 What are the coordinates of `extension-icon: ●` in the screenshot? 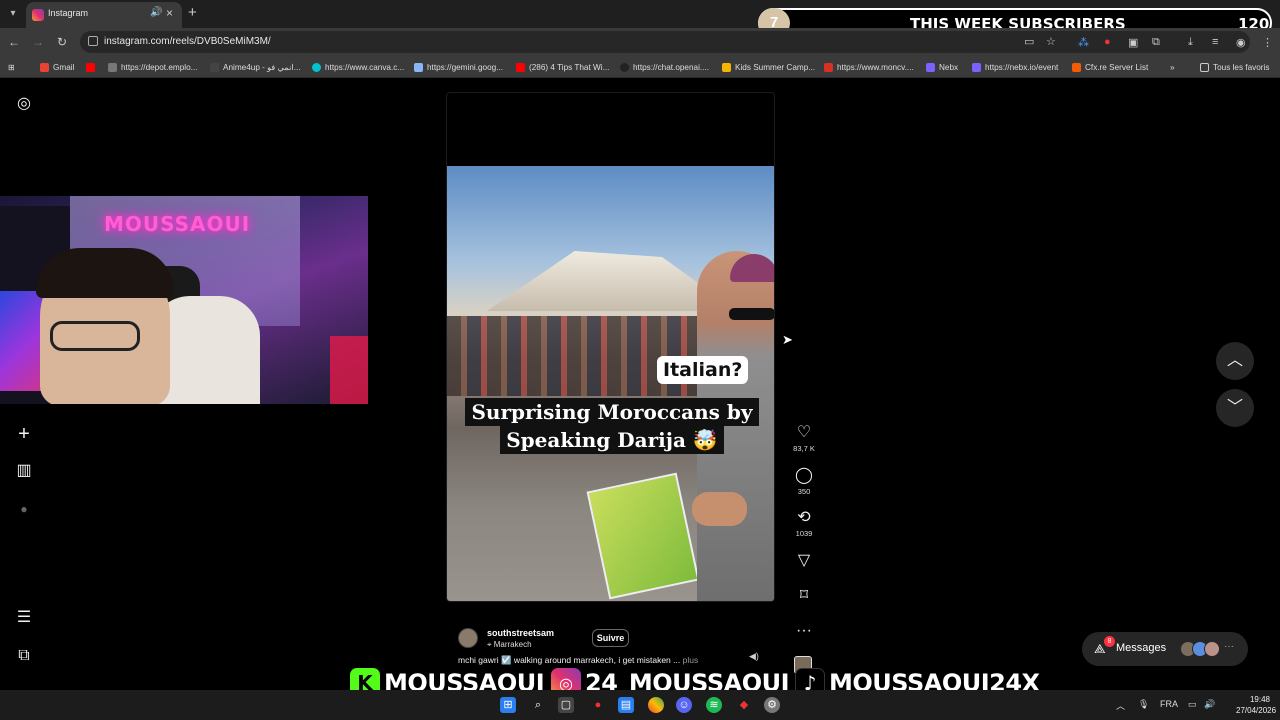 It's located at (1107, 42).